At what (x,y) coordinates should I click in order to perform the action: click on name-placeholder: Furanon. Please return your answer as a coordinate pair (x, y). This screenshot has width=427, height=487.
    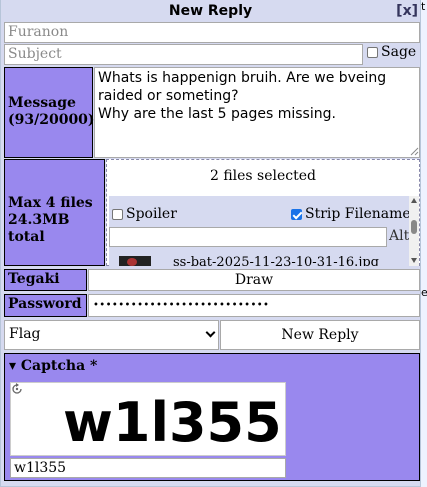
    Looking at the image, I should click on (38, 32).